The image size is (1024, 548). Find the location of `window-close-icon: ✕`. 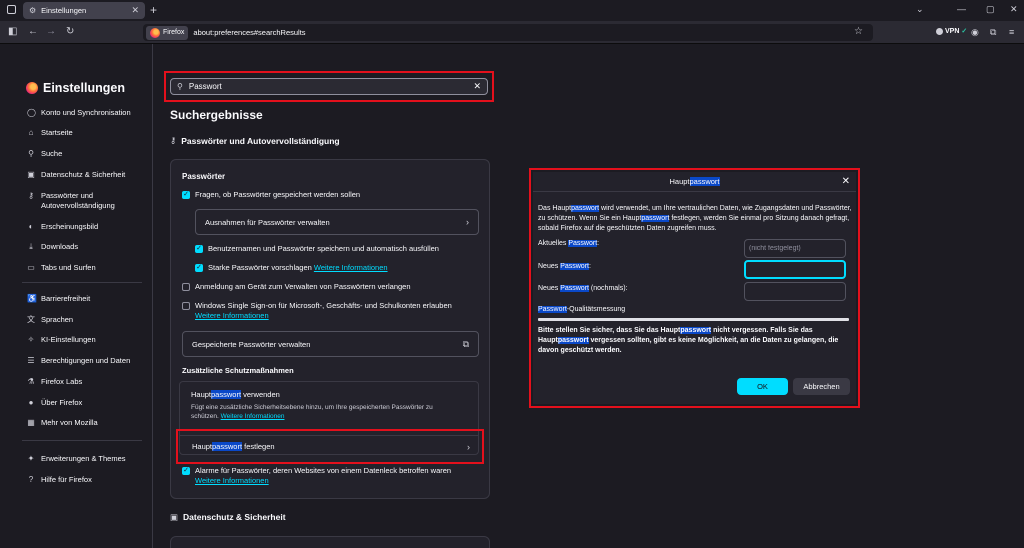

window-close-icon: ✕ is located at coordinates (1014, 9).